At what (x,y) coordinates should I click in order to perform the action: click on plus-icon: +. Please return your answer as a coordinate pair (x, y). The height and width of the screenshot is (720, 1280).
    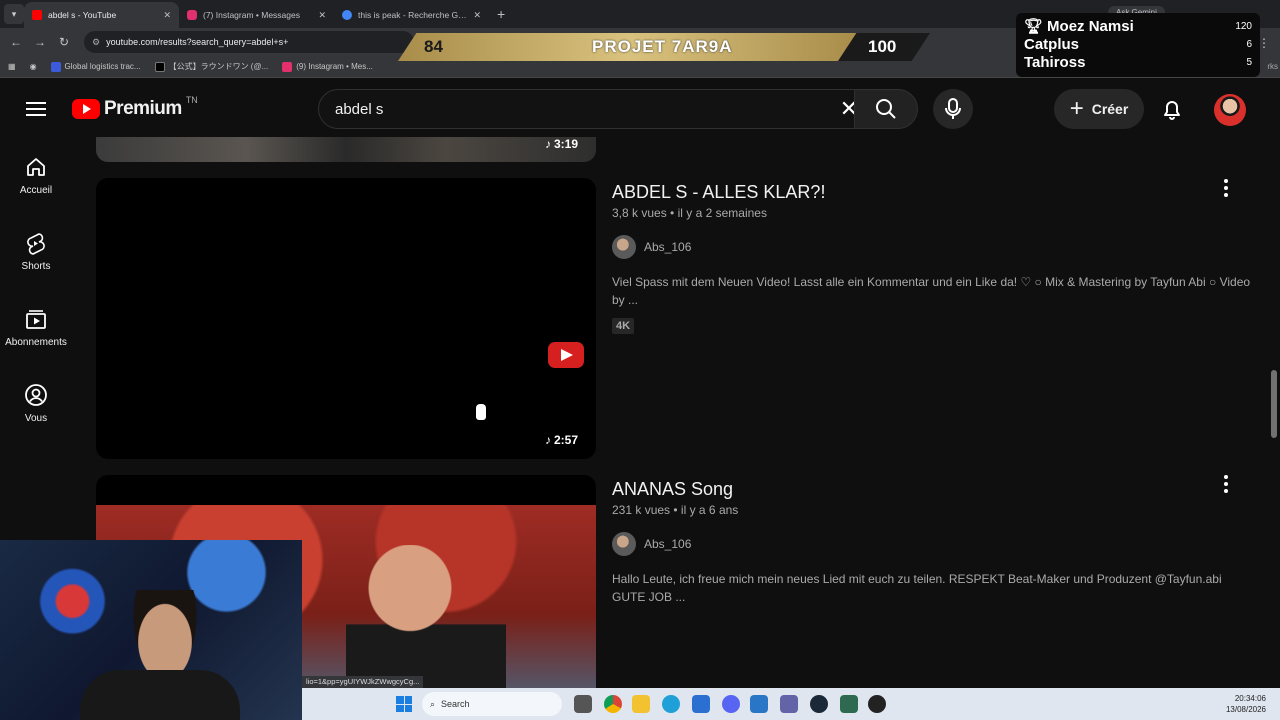
    Looking at the image, I should click on (1076, 108).